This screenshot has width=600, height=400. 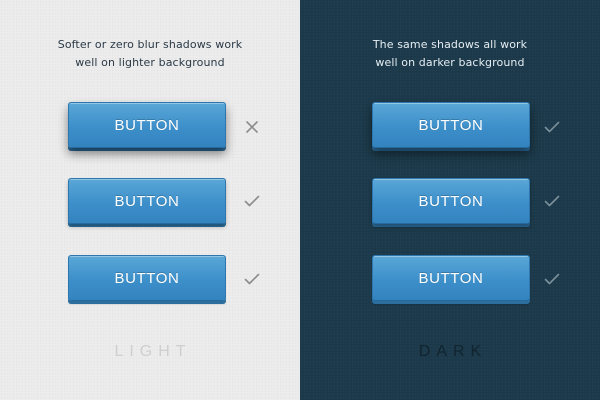 I want to click on dark-footer-label: DARK, so click(x=453, y=351).